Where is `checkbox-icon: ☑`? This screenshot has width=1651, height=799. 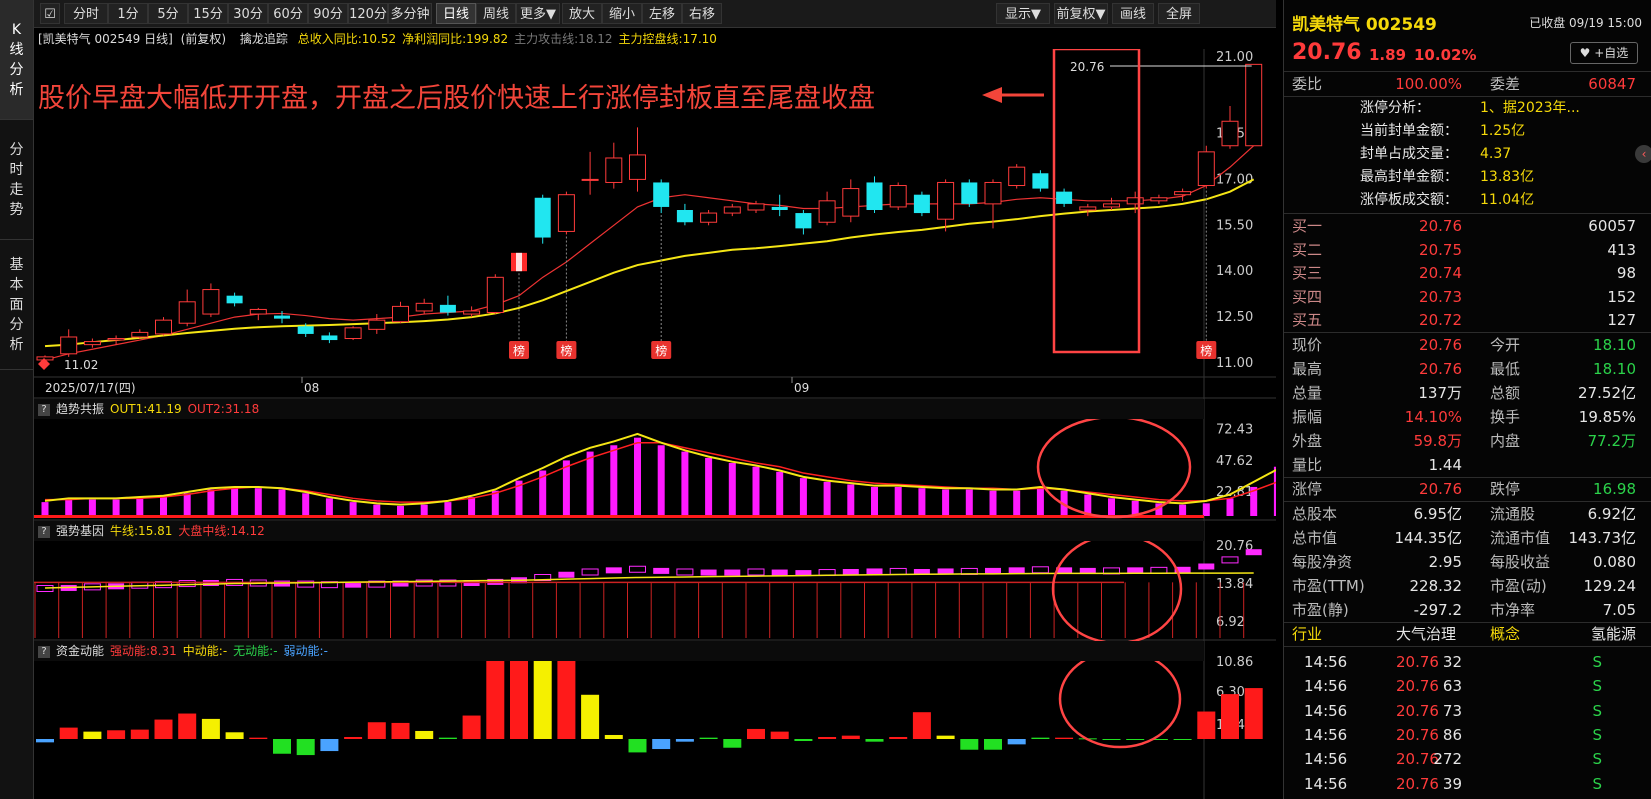 checkbox-icon: ☑ is located at coordinates (50, 13).